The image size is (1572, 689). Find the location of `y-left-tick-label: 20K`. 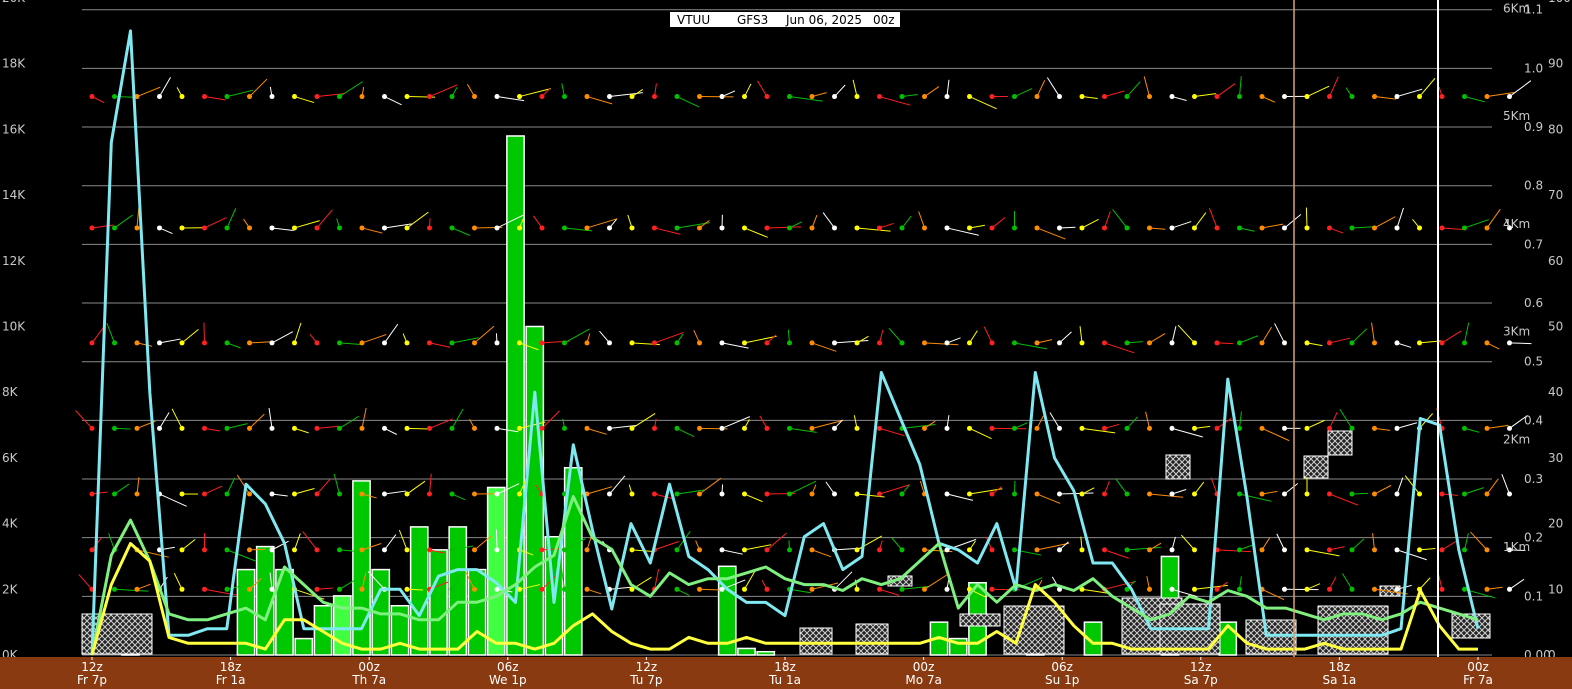

y-left-tick-label: 20K is located at coordinates (14, 2).